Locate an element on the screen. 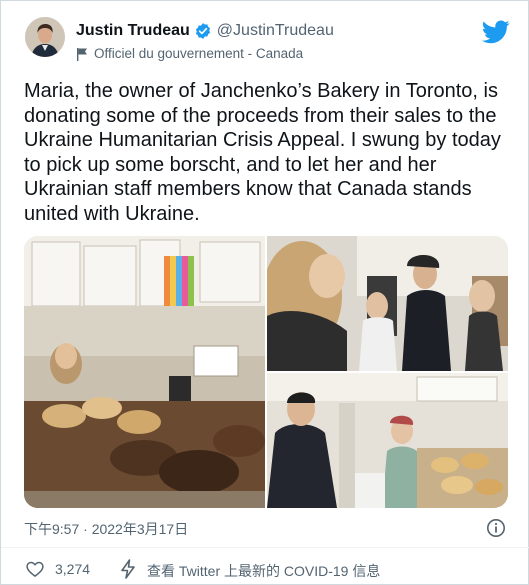  avatar is located at coordinates (45, 37).